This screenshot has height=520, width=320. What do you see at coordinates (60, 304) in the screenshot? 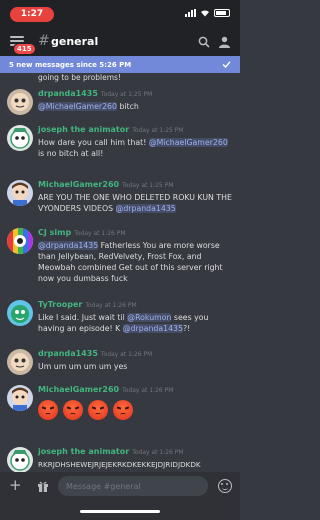
I see `username: TyTrooper` at bounding box center [60, 304].